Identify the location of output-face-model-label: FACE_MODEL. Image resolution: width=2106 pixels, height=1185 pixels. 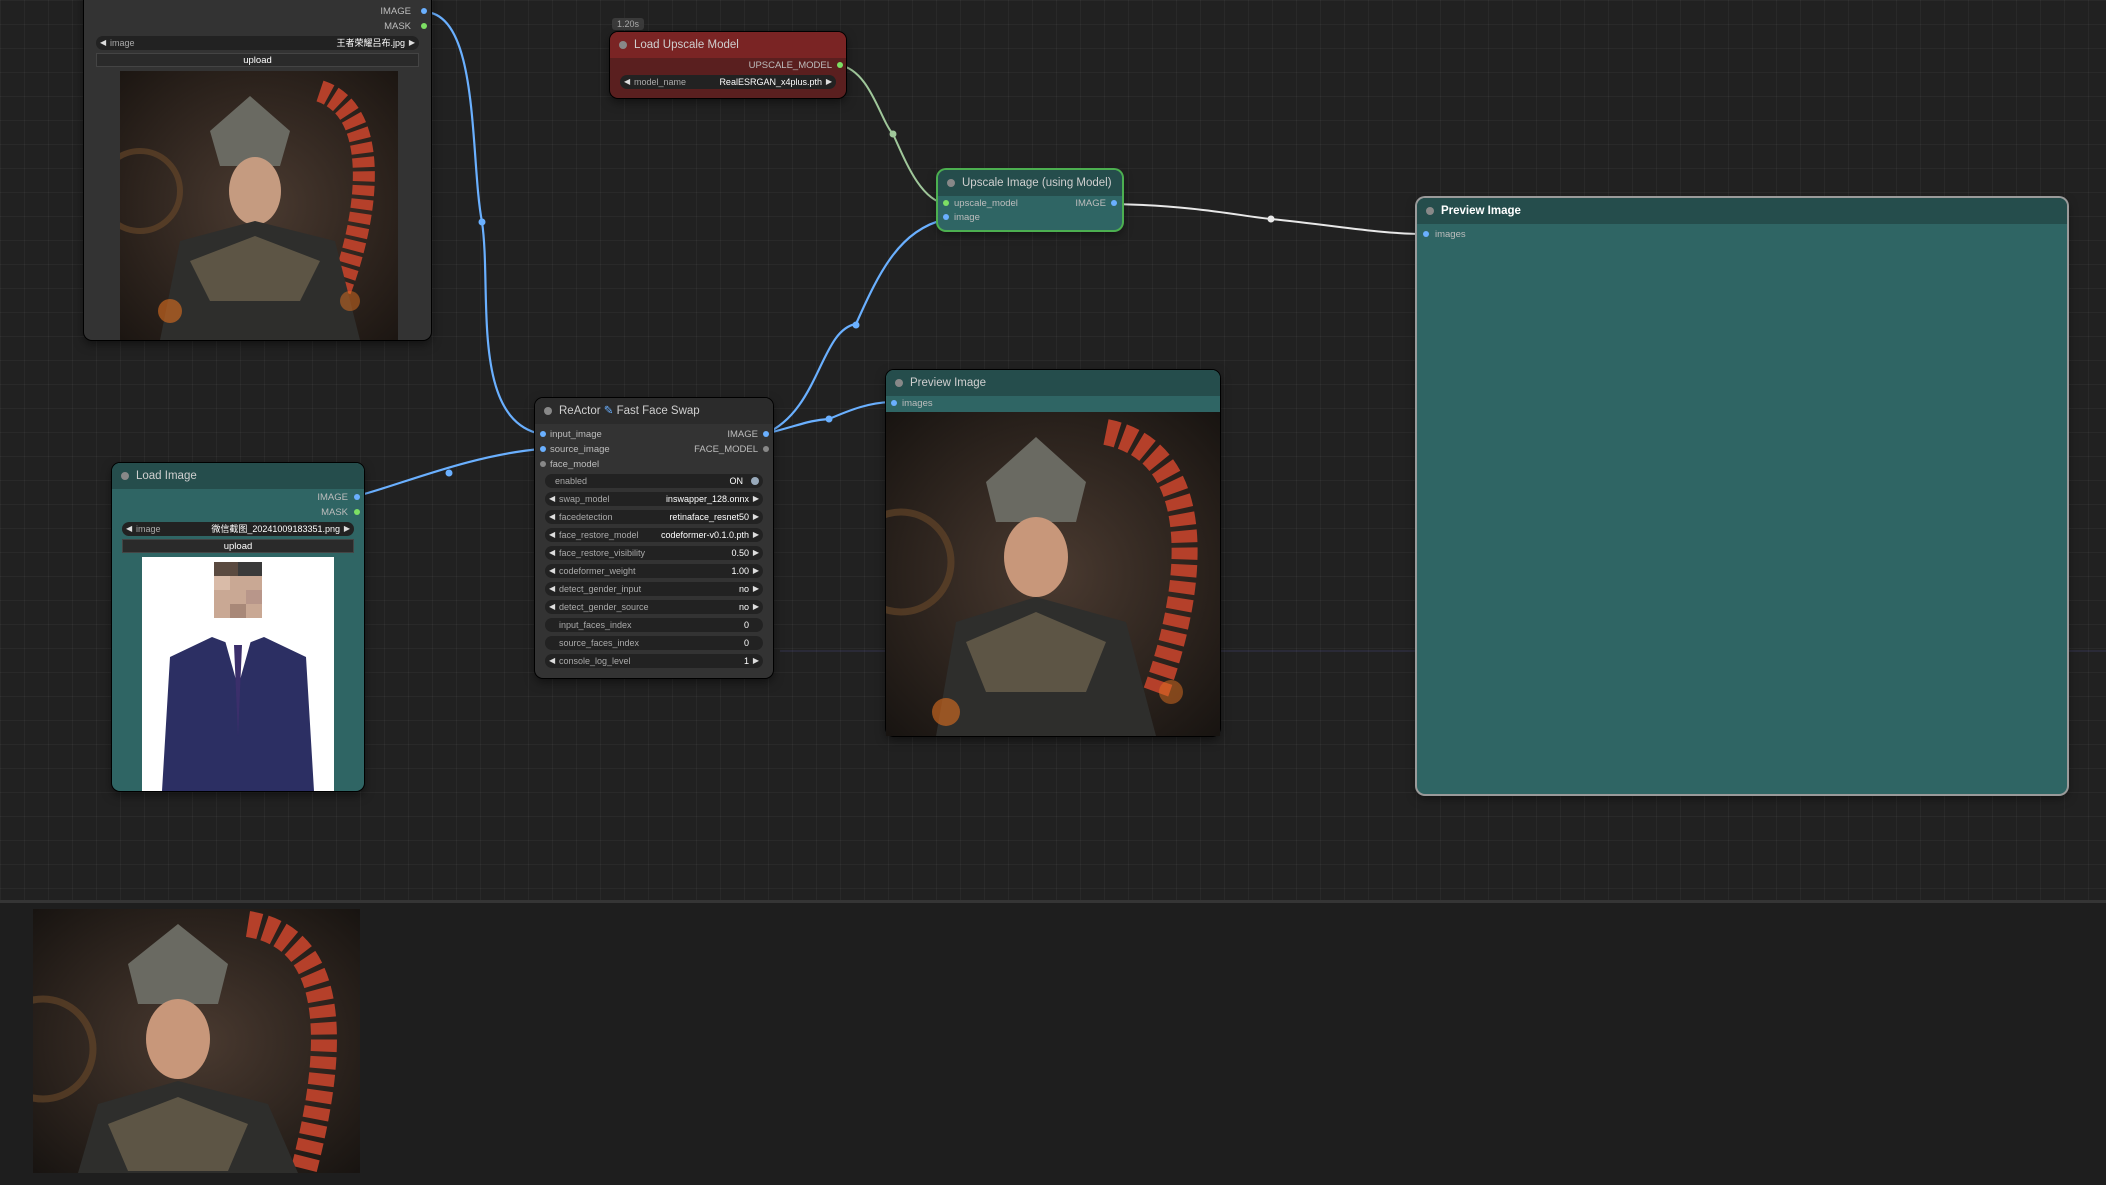
(726, 449).